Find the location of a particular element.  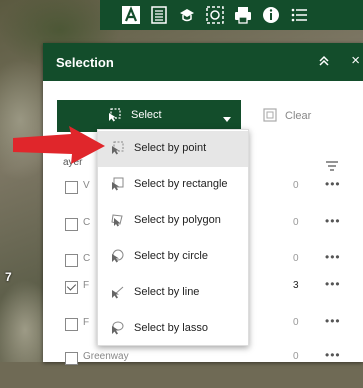

polygon-select-icon is located at coordinates (117, 221).